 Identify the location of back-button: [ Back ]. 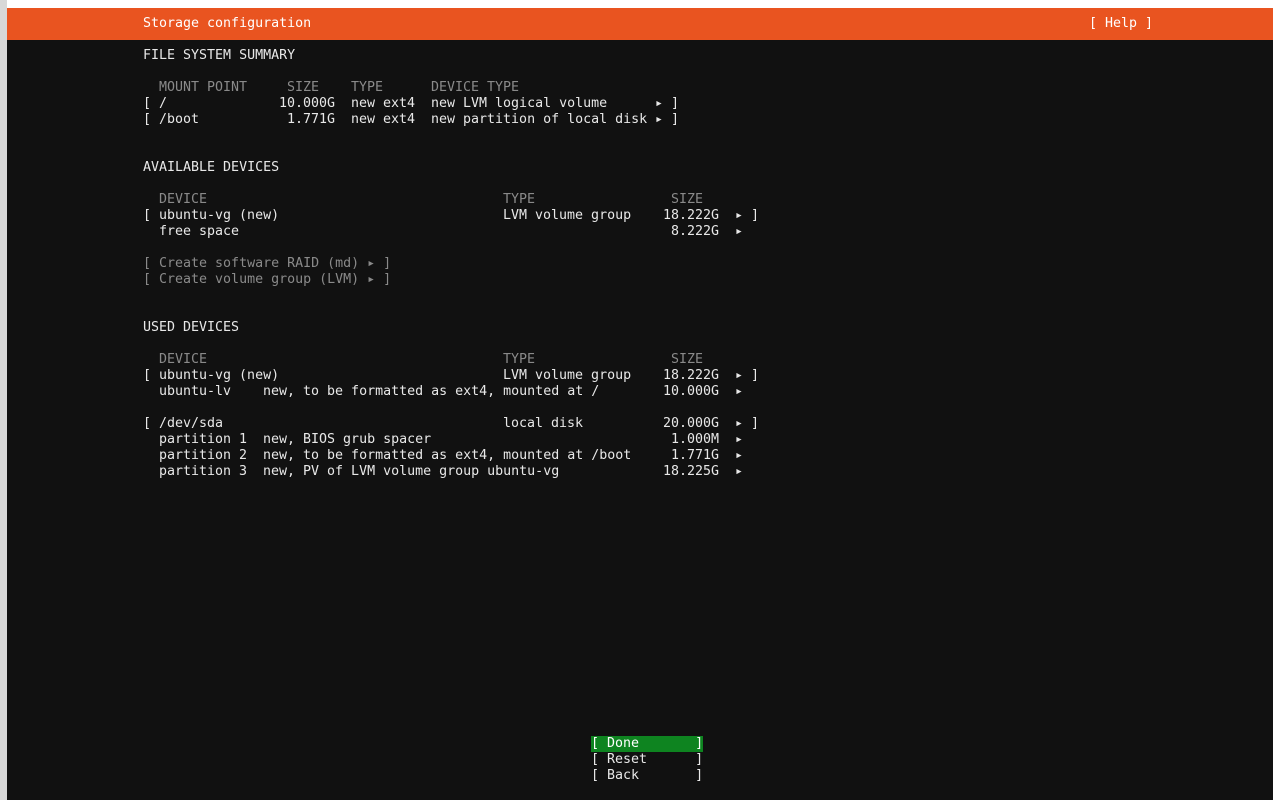
(647, 776).